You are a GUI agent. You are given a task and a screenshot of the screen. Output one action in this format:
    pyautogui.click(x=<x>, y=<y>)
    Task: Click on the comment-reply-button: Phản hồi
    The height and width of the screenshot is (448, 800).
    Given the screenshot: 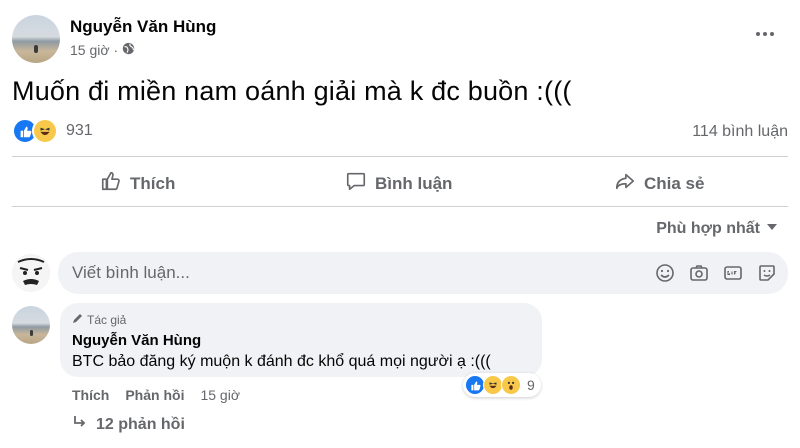 What is the action you would take?
    pyautogui.click(x=154, y=395)
    